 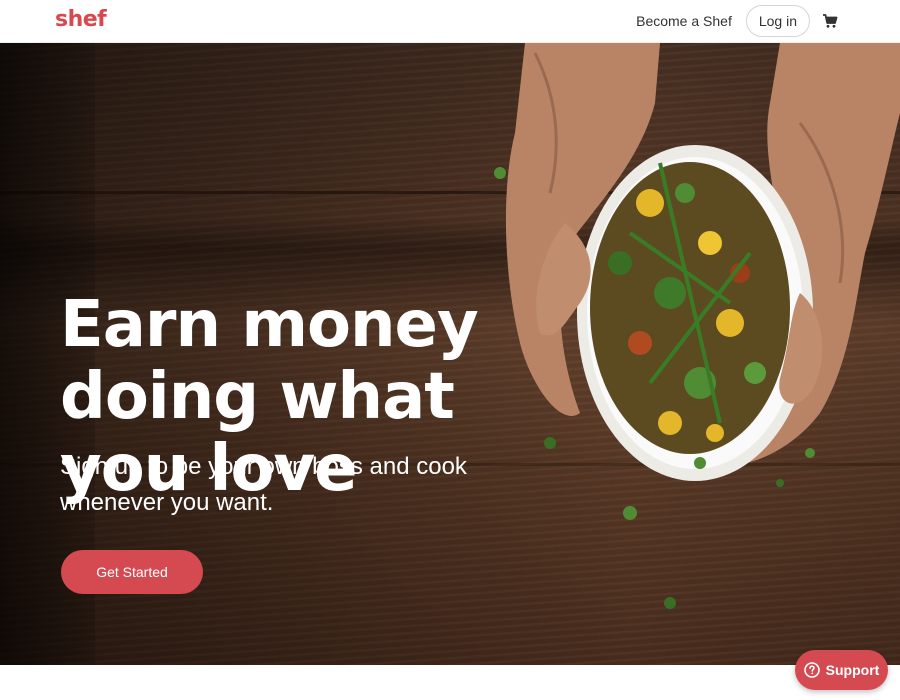 I want to click on support-label: Support, so click(x=852, y=670).